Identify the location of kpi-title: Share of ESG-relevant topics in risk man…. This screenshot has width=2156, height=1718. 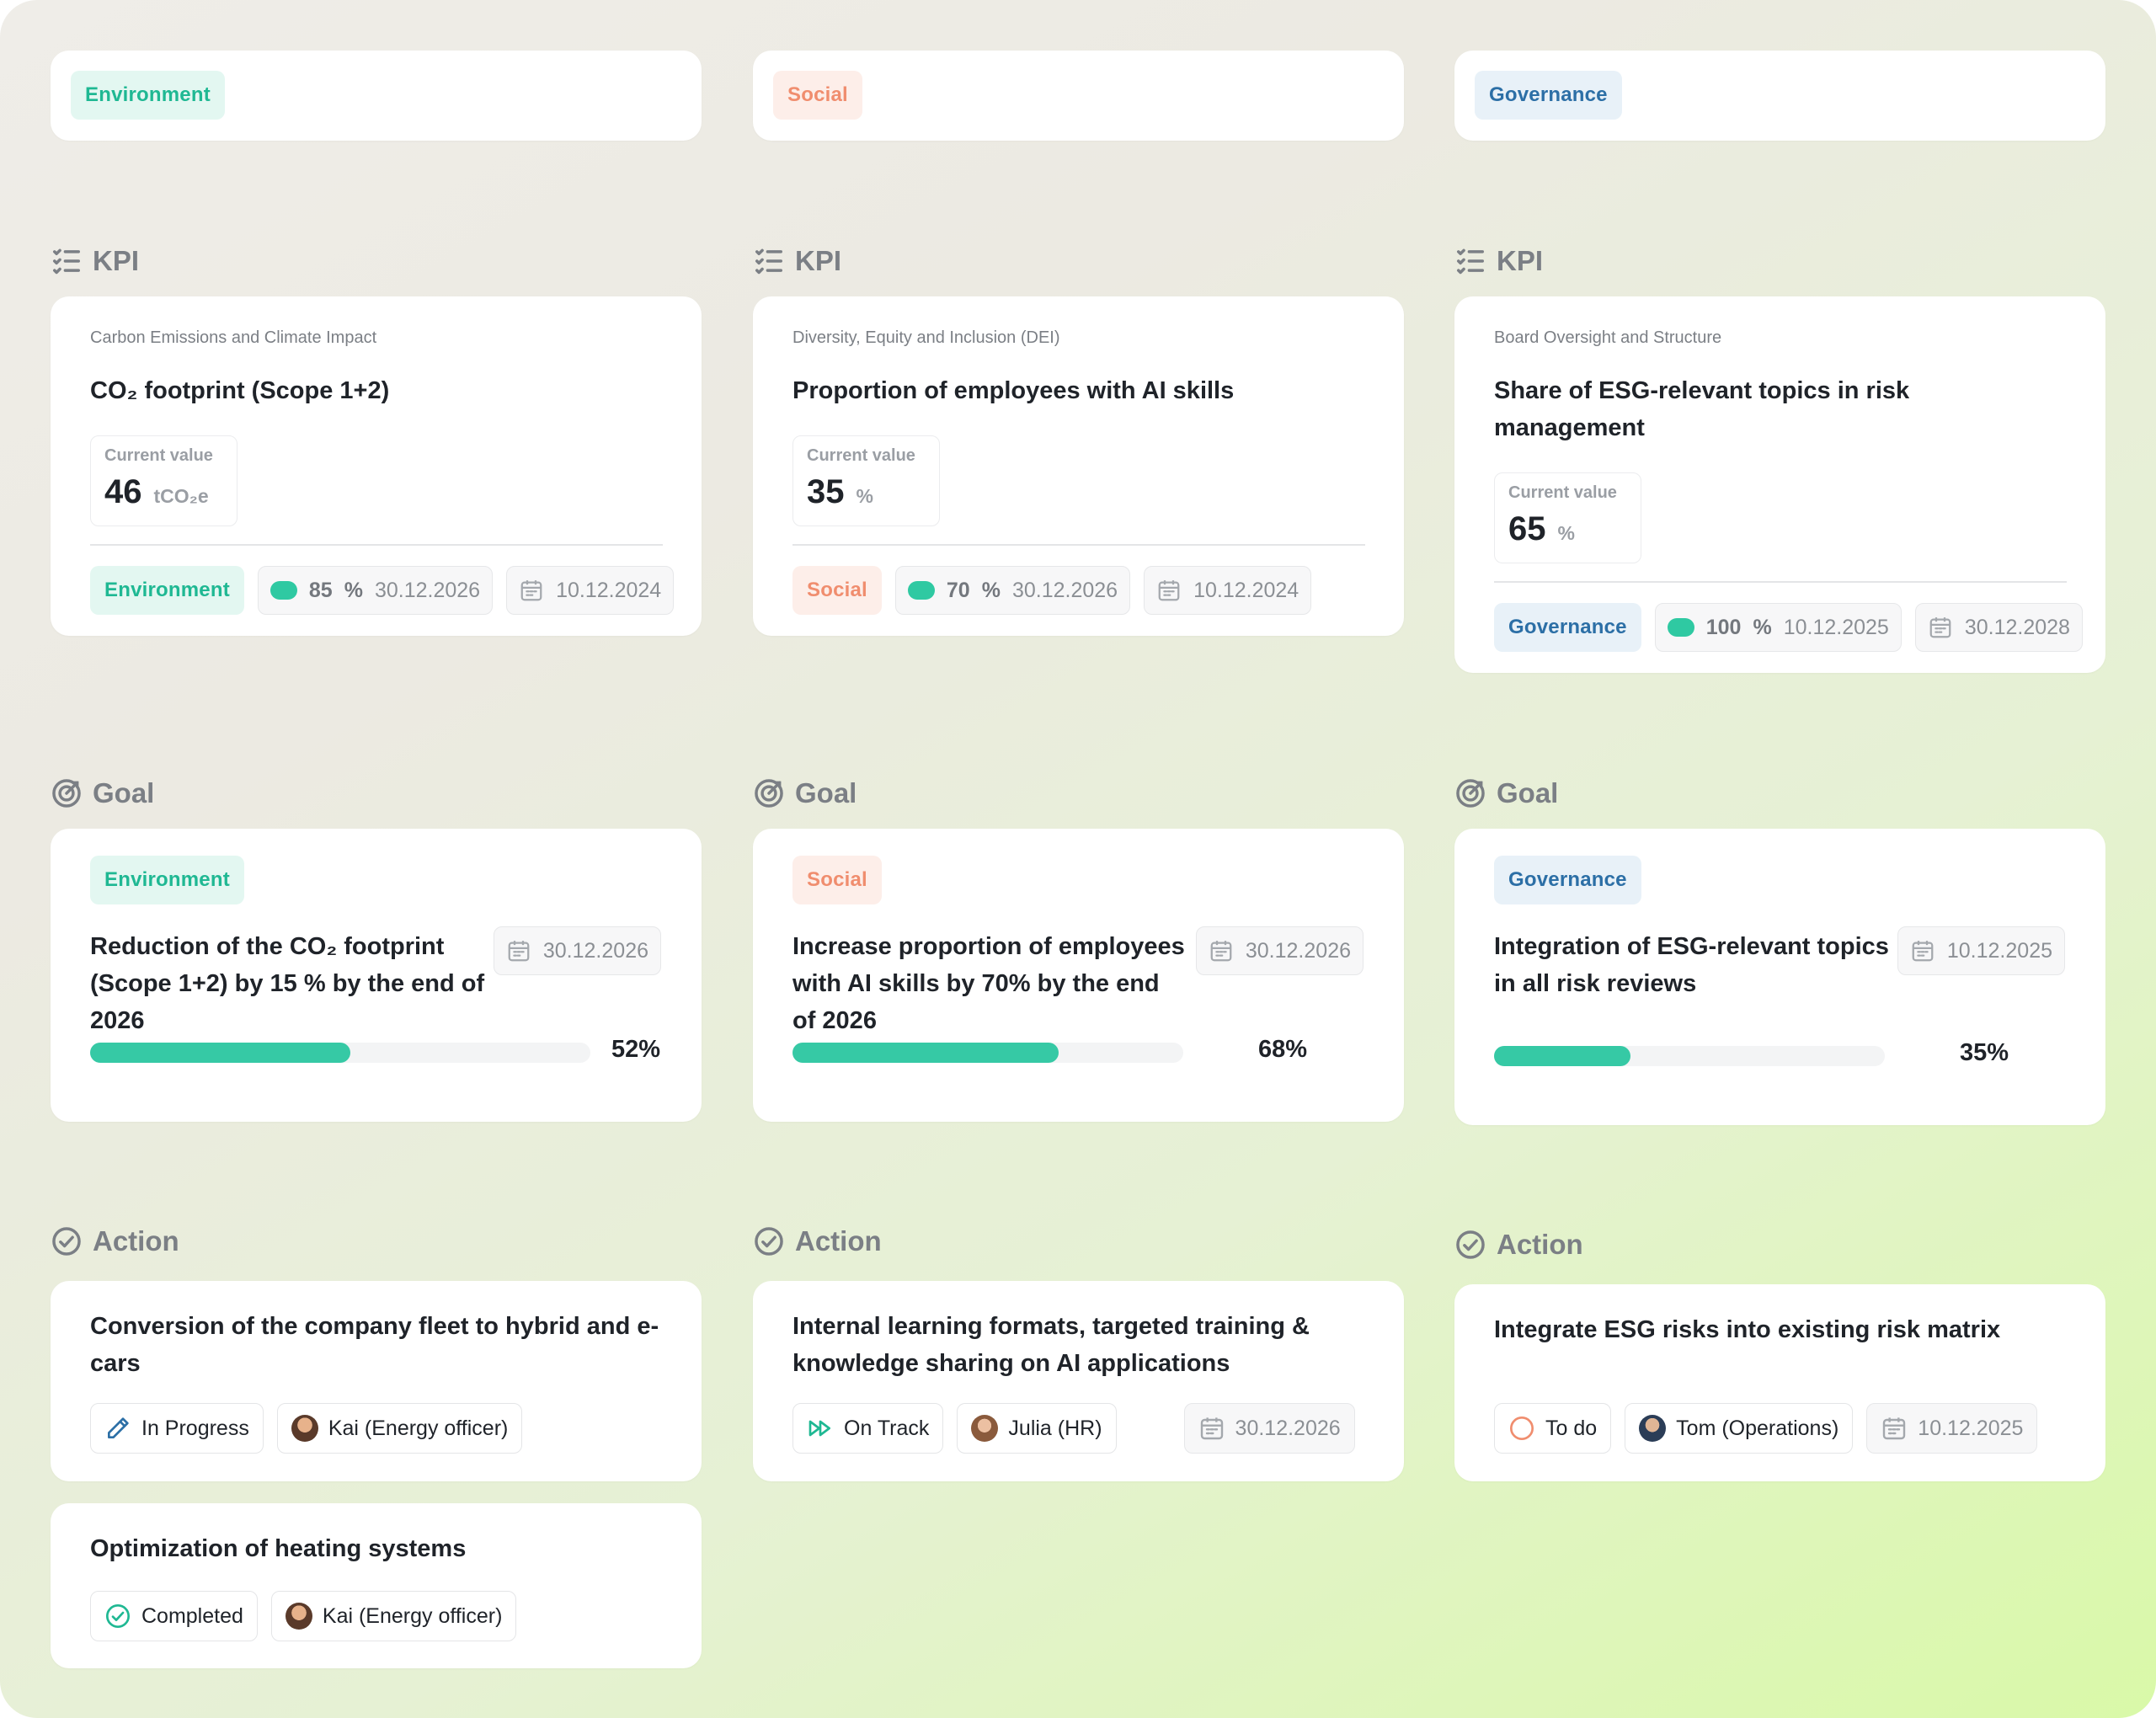
(1702, 409).